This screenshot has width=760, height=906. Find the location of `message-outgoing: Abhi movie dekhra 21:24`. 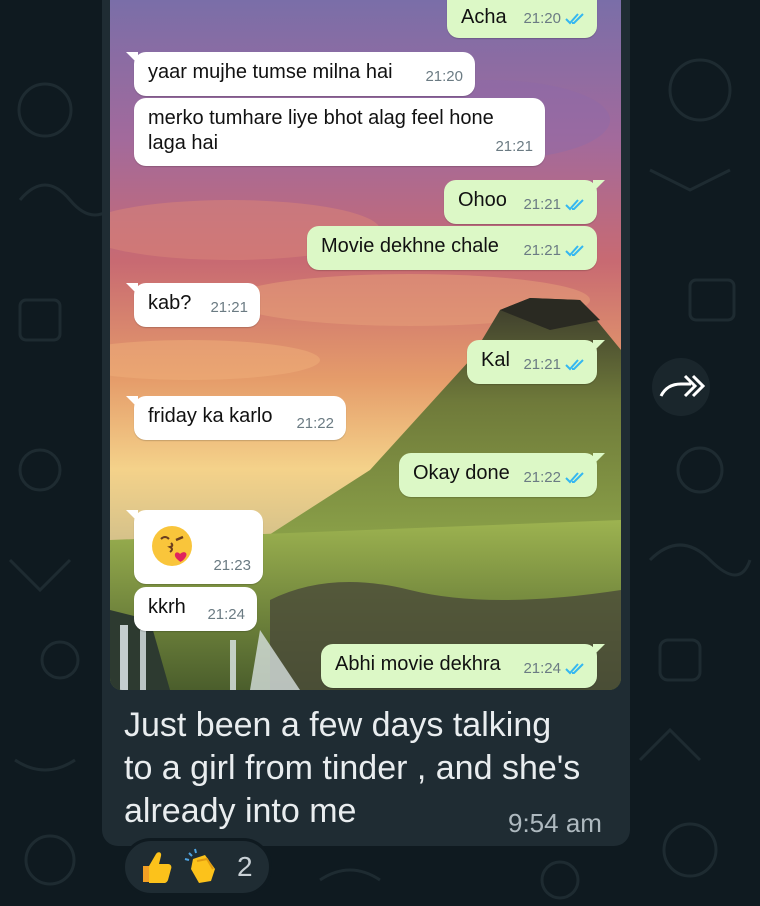

message-outgoing: Abhi movie dekhra 21:24 is located at coordinates (463, 666).